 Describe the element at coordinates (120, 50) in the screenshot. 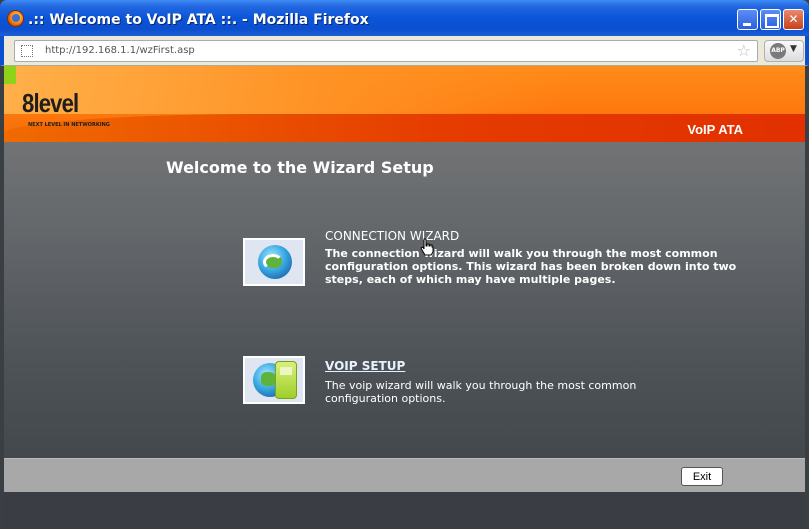

I see `url-text: http://192.168.1.1/wzFirst.asp` at that location.